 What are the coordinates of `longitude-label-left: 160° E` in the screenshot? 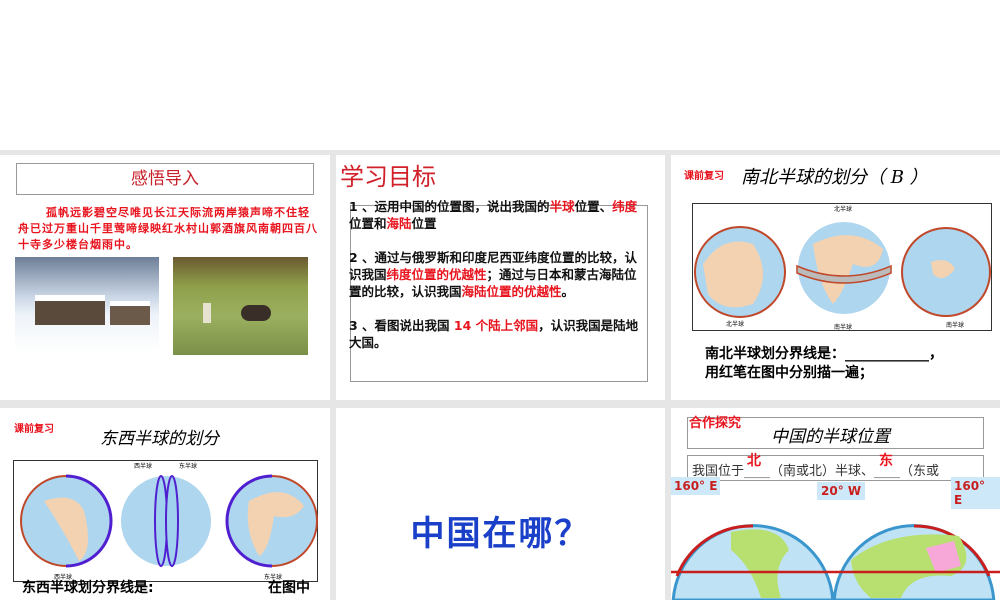 It's located at (696, 486).